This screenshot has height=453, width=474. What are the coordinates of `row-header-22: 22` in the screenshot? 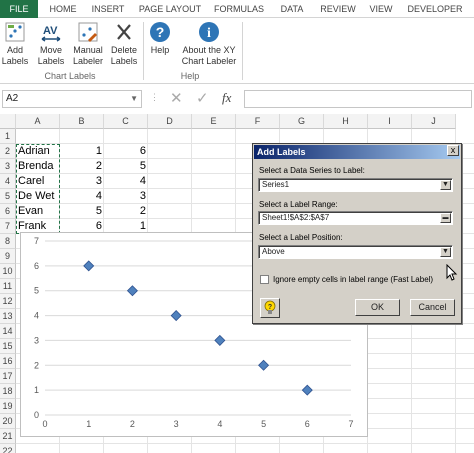 It's located at (8, 448).